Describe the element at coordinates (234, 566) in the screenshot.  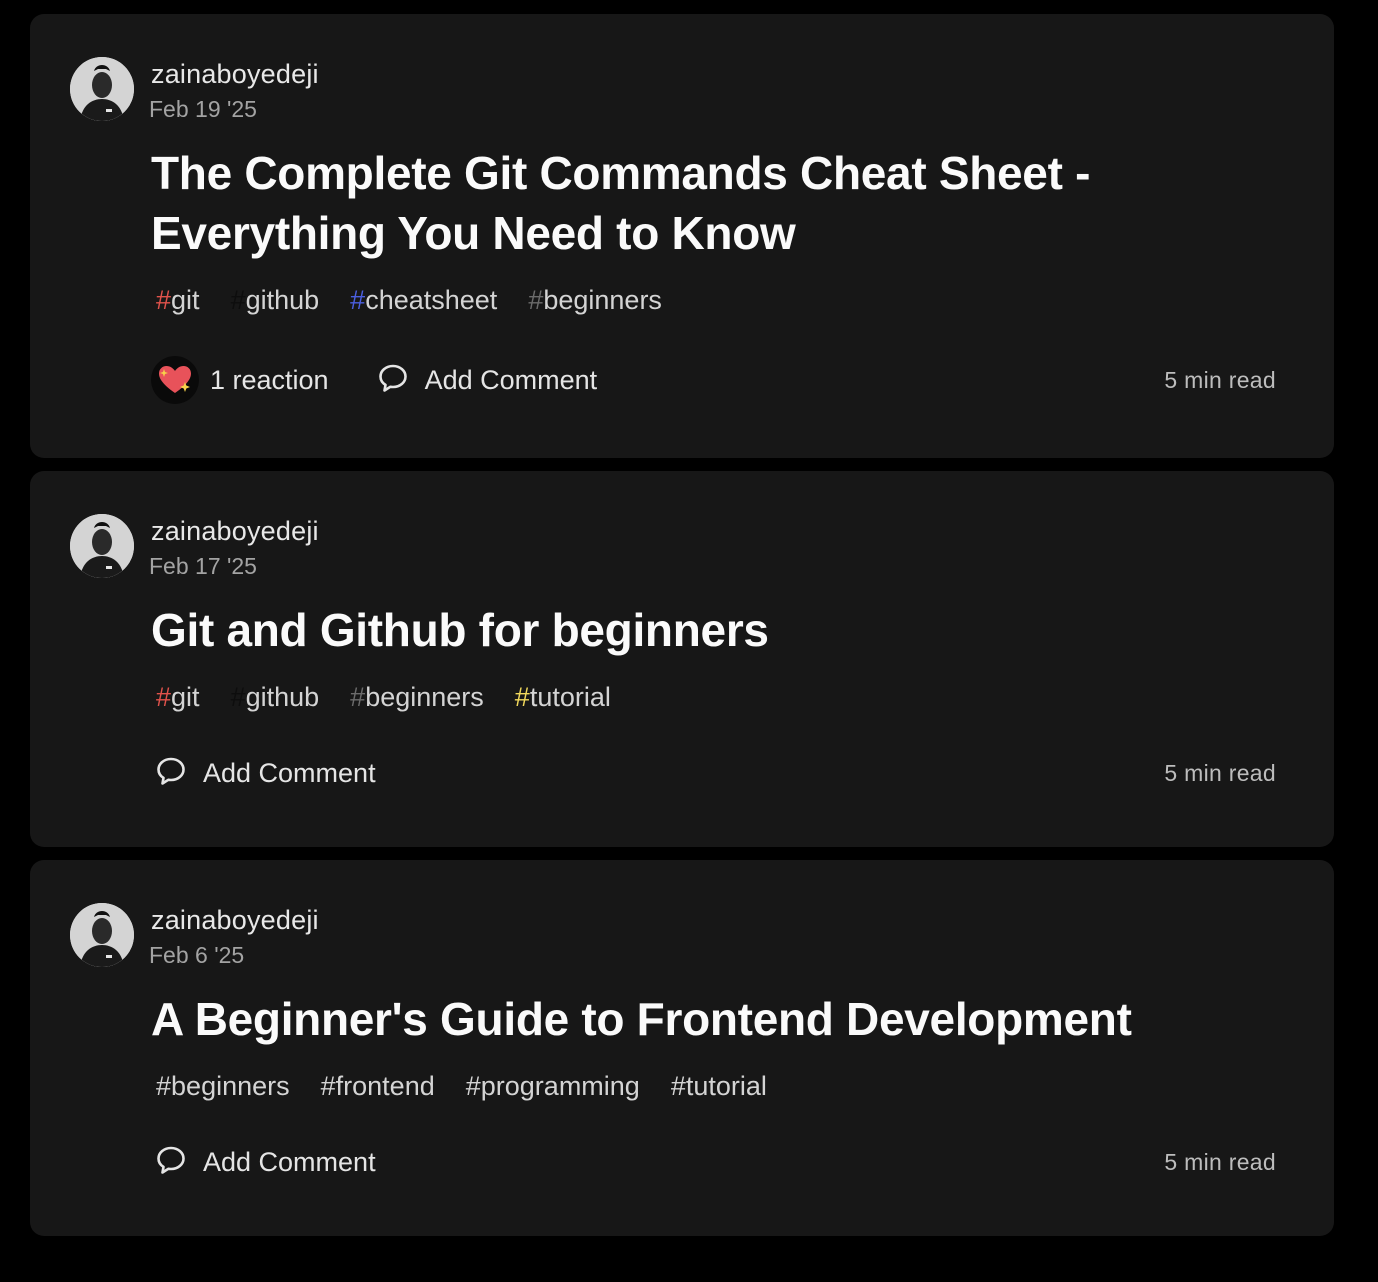
I see `post-date: Feb 17 '25` at that location.